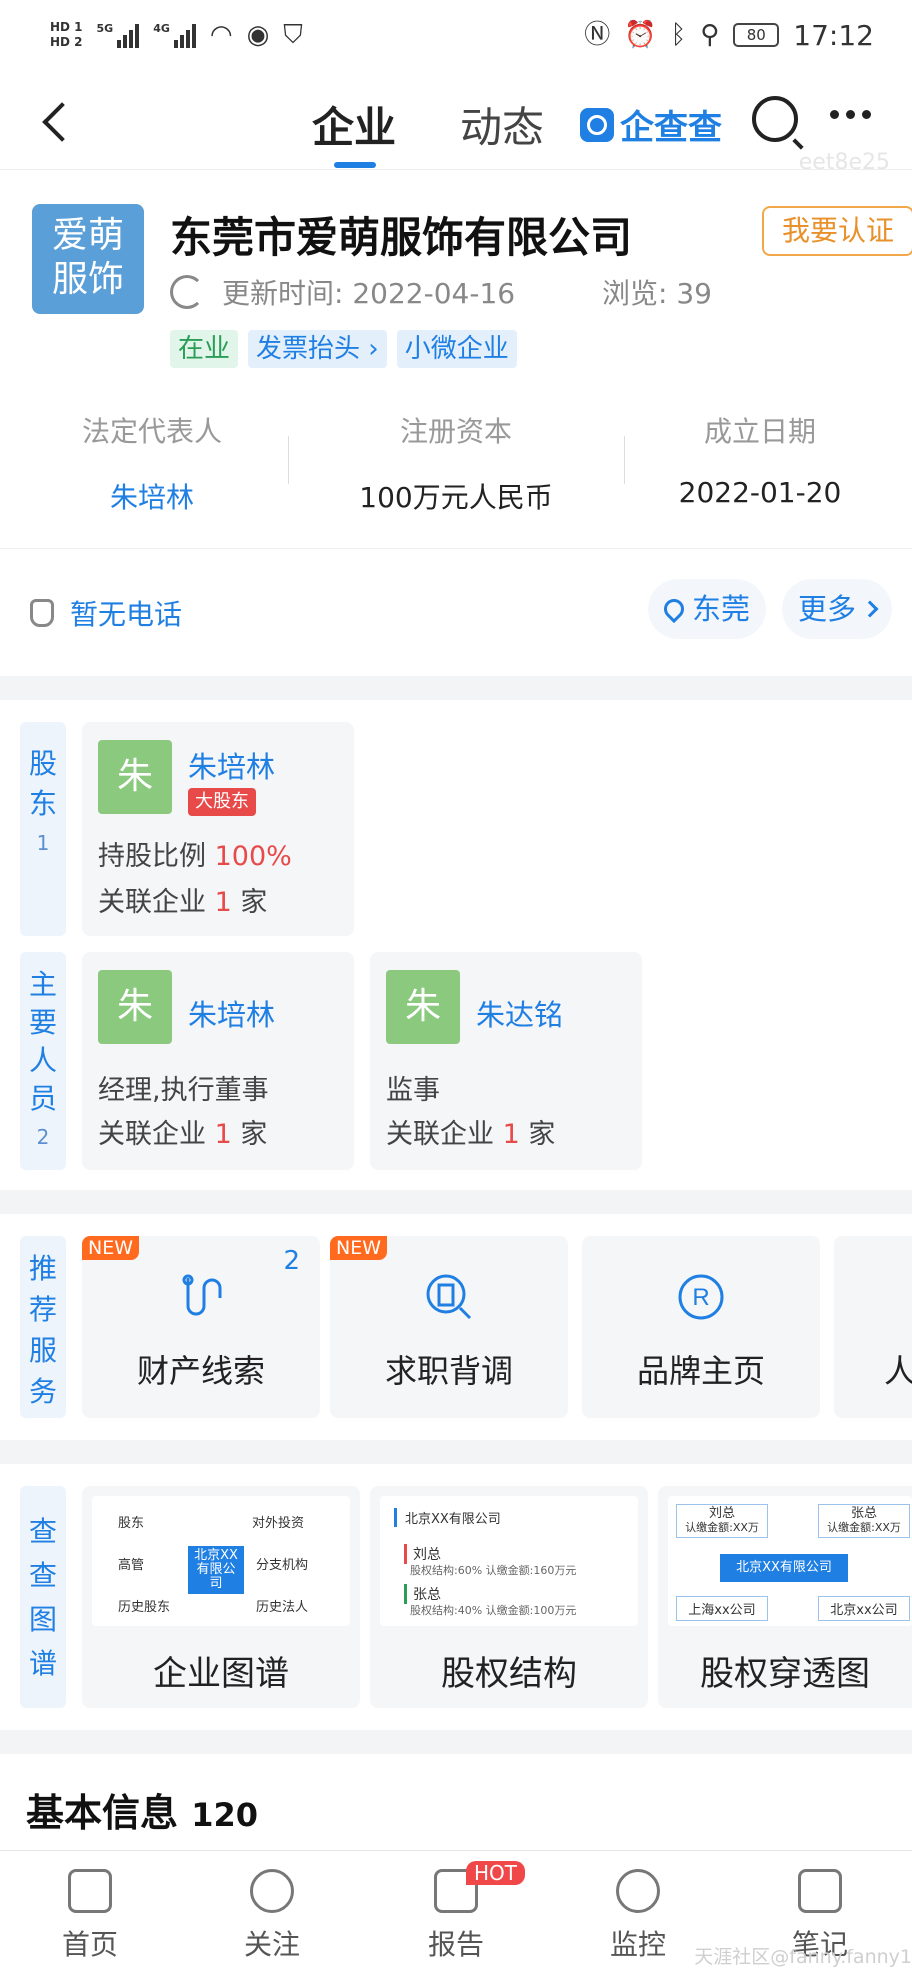 The image size is (912, 1976). I want to click on capital-block: 注册资本 100万元人民币, so click(456, 463).